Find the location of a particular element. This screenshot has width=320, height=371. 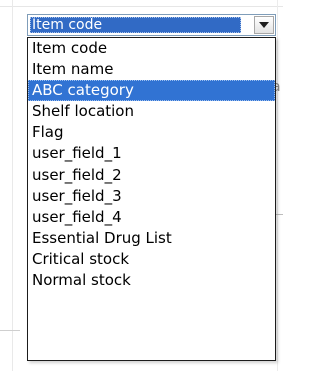

sort-by-combobox: Item code is located at coordinates (151, 25).